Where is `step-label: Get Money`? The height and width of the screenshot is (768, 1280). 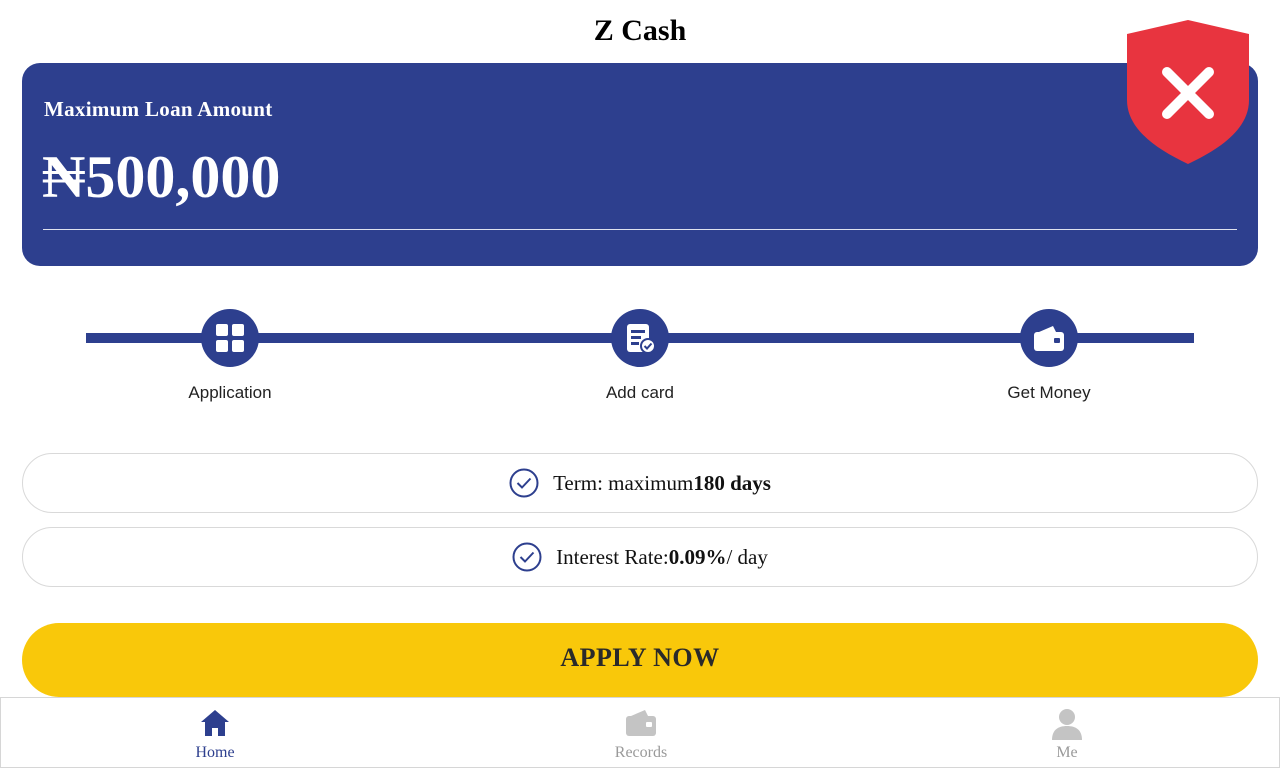
step-label: Get Money is located at coordinates (1049, 392).